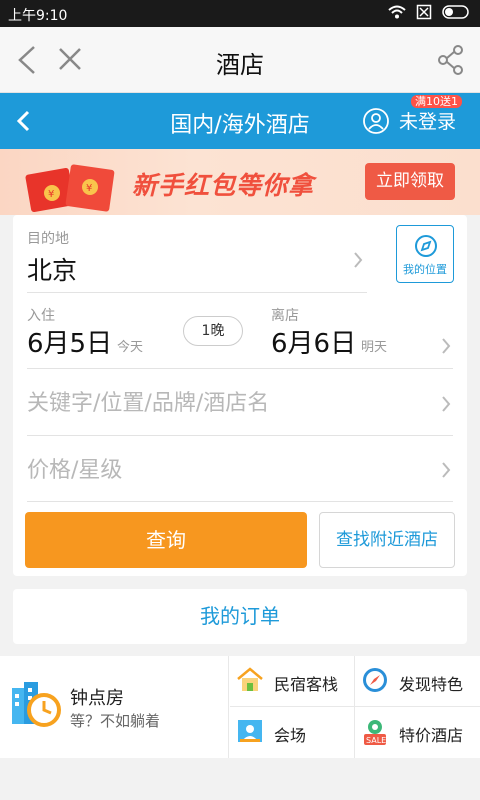  What do you see at coordinates (69, 341) in the screenshot?
I see `checkin-date: 6月5日` at bounding box center [69, 341].